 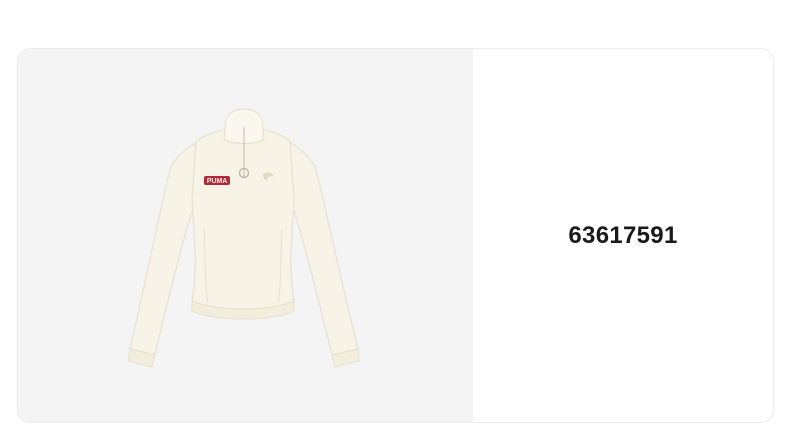 I want to click on chest-logo-text: PUMA, so click(x=217, y=181).